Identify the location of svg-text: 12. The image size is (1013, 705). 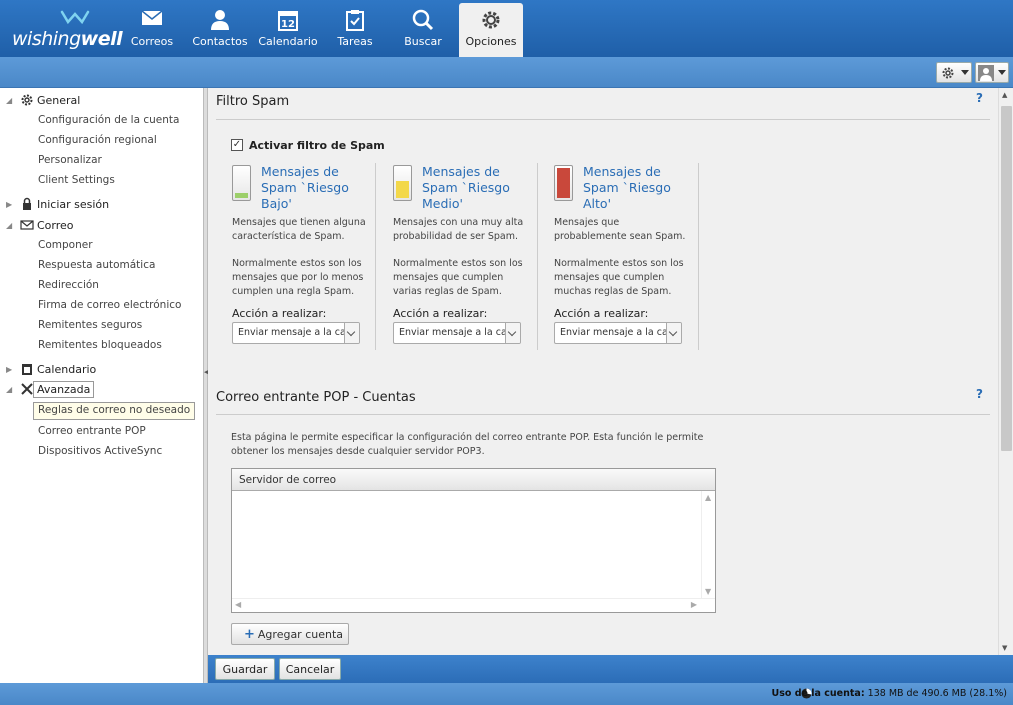
(288, 24).